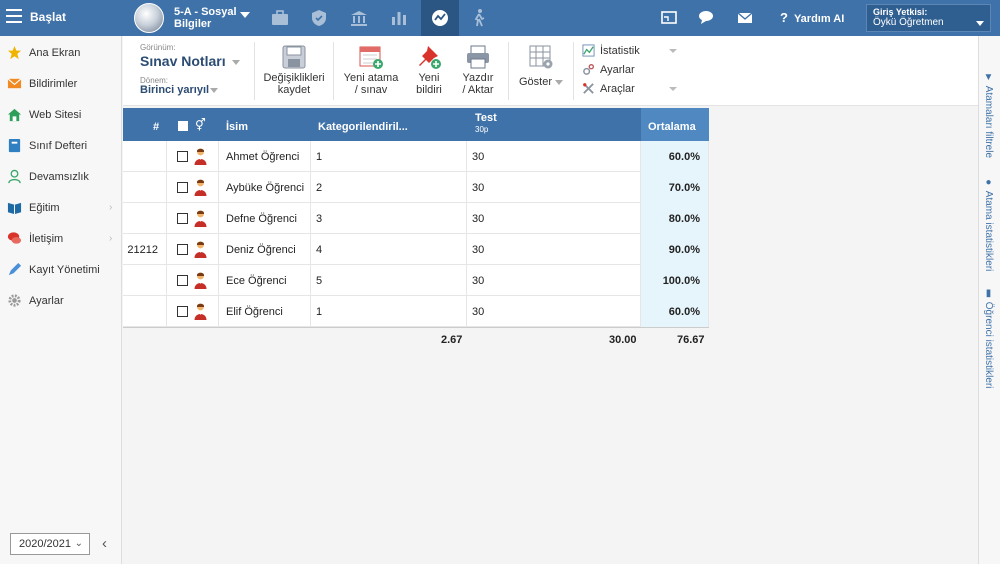  I want to click on mail-icon, so click(745, 18).